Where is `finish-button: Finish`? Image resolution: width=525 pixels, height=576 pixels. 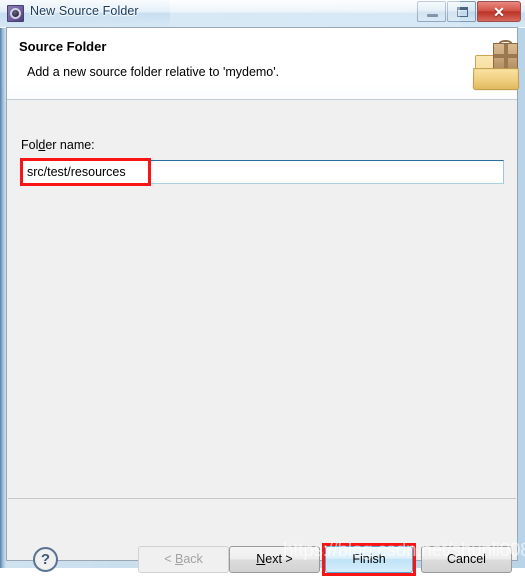 finish-button: Finish is located at coordinates (369, 559).